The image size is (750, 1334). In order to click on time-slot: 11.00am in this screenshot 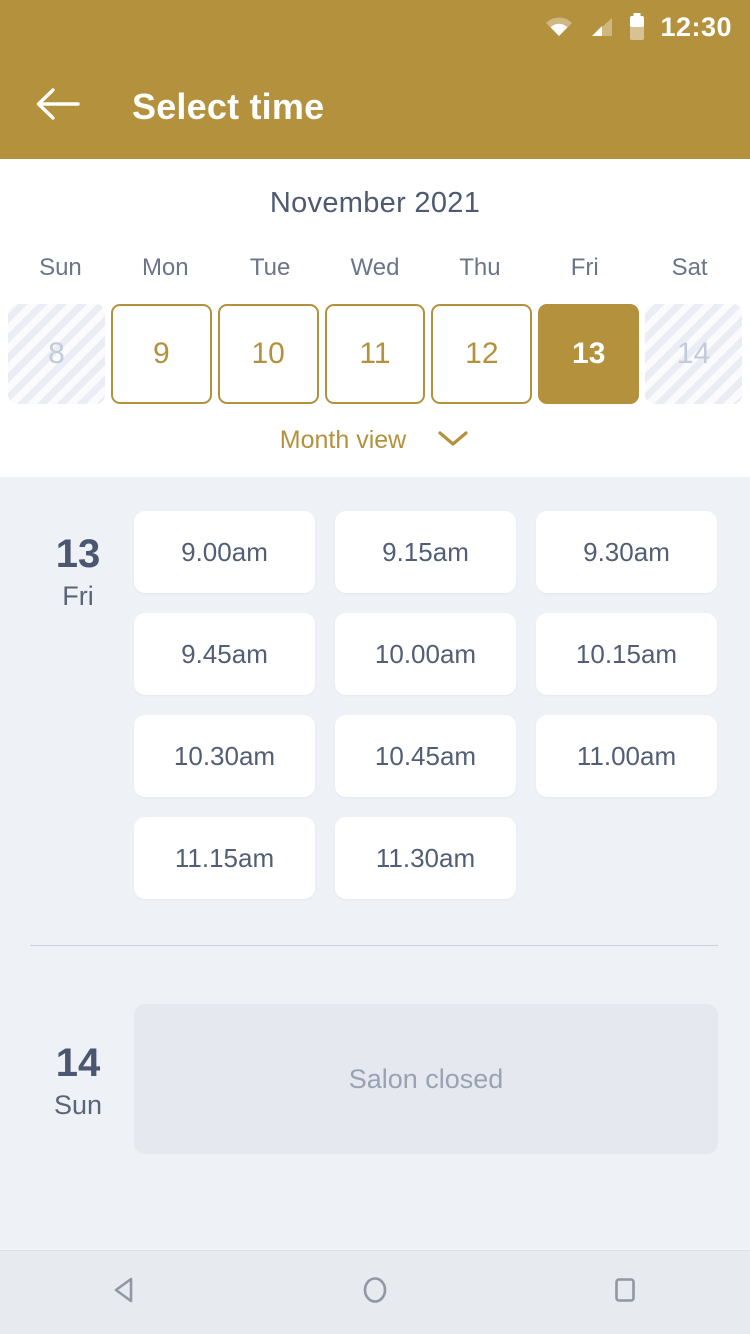, I will do `click(626, 756)`.